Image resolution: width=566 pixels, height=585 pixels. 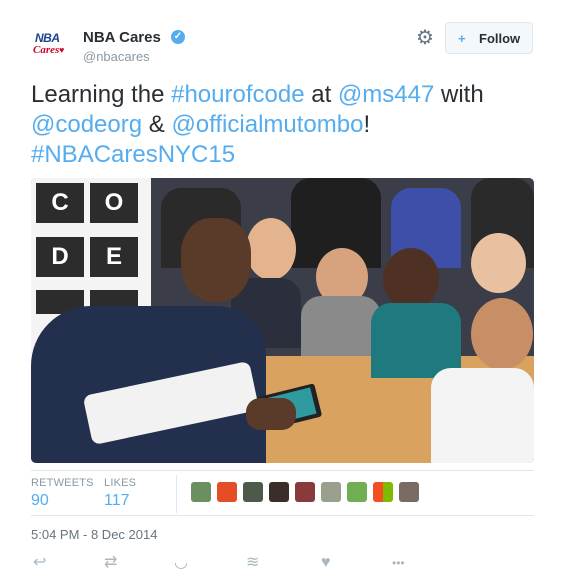 What do you see at coordinates (267, 124) in the screenshot?
I see `mention-link: @officialmutombo` at bounding box center [267, 124].